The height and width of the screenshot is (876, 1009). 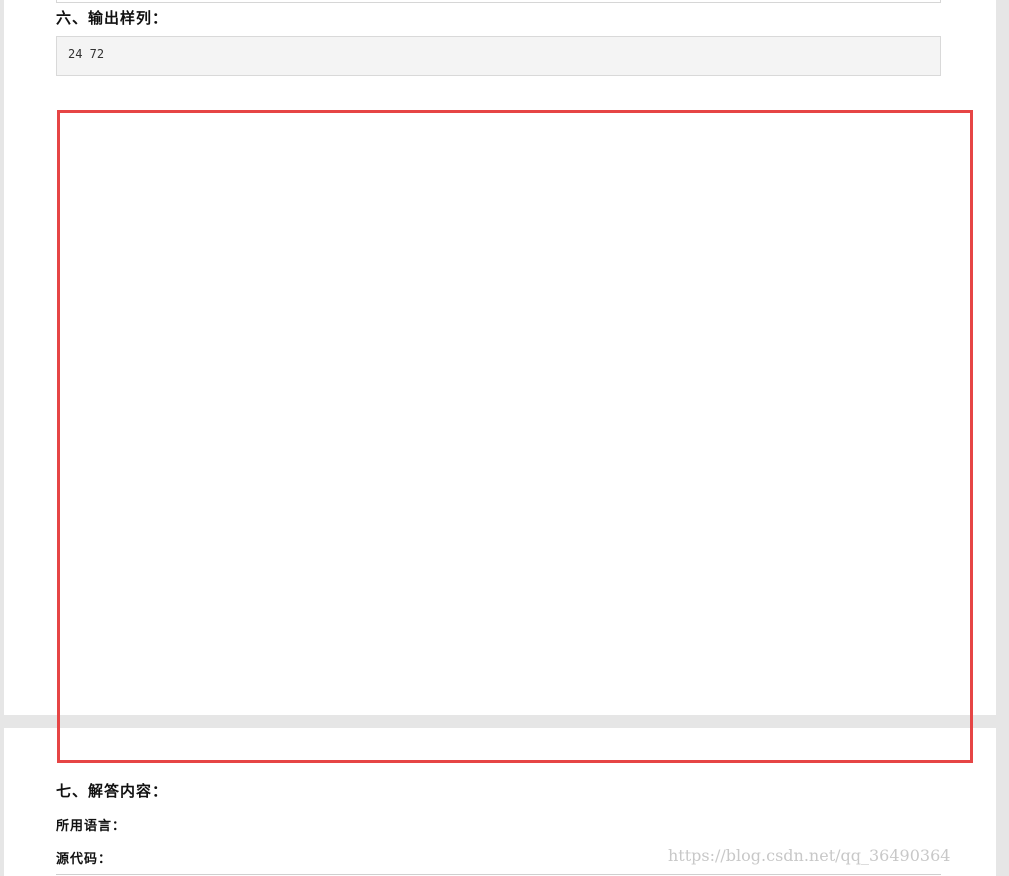 I want to click on language-label: 所用语言：, so click(x=91, y=826).